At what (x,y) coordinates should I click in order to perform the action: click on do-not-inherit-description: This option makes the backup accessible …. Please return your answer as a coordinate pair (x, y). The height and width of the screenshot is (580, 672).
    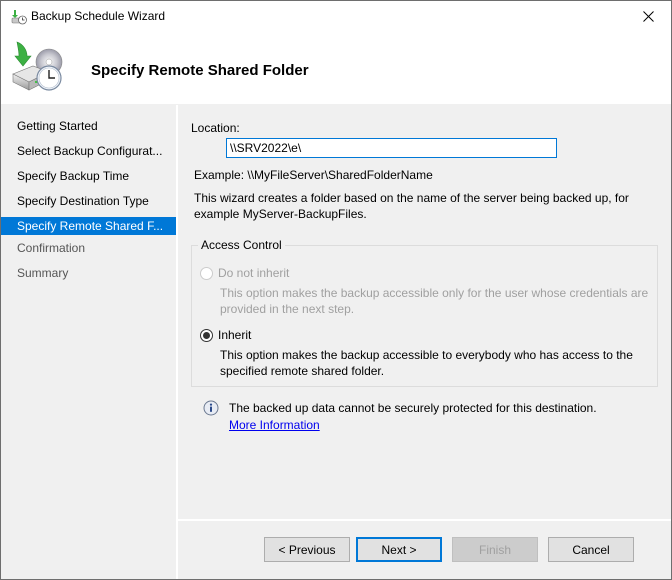
    Looking at the image, I should click on (434, 301).